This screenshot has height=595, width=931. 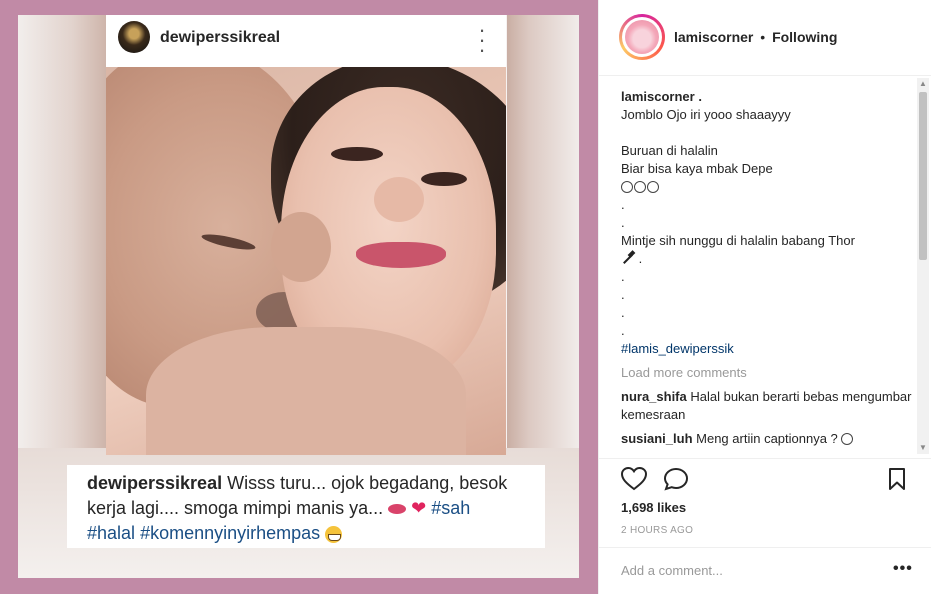 What do you see at coordinates (738, 240) in the screenshot?
I see `caption-mintje: Mintje sih nunggu di halalin babang Thor` at bounding box center [738, 240].